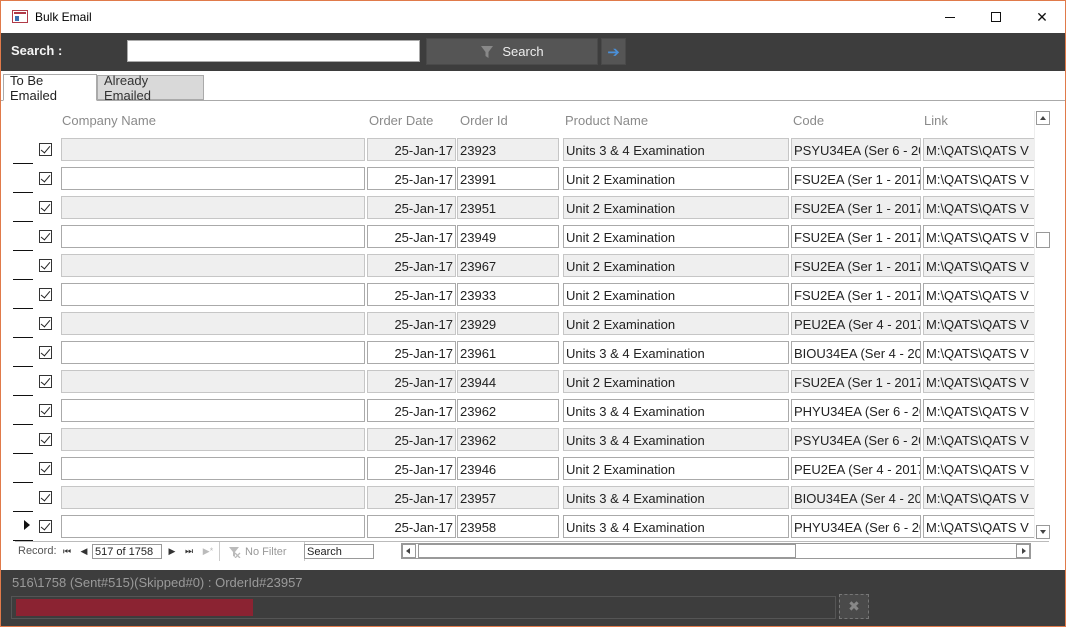  What do you see at coordinates (1043, 240) in the screenshot?
I see `scroll-thumb` at bounding box center [1043, 240].